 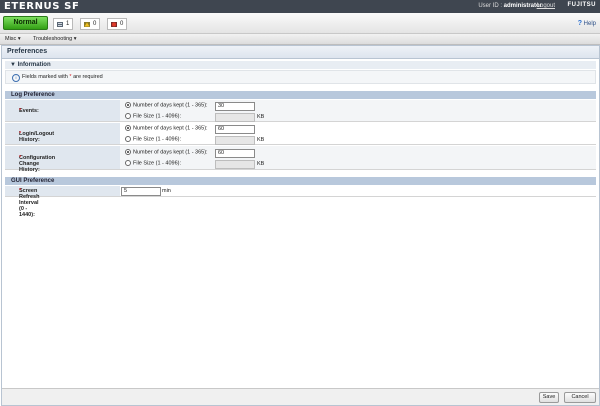 I want to click on config-change-size-label: File Size (1 - 4096):, so click(x=157, y=163).